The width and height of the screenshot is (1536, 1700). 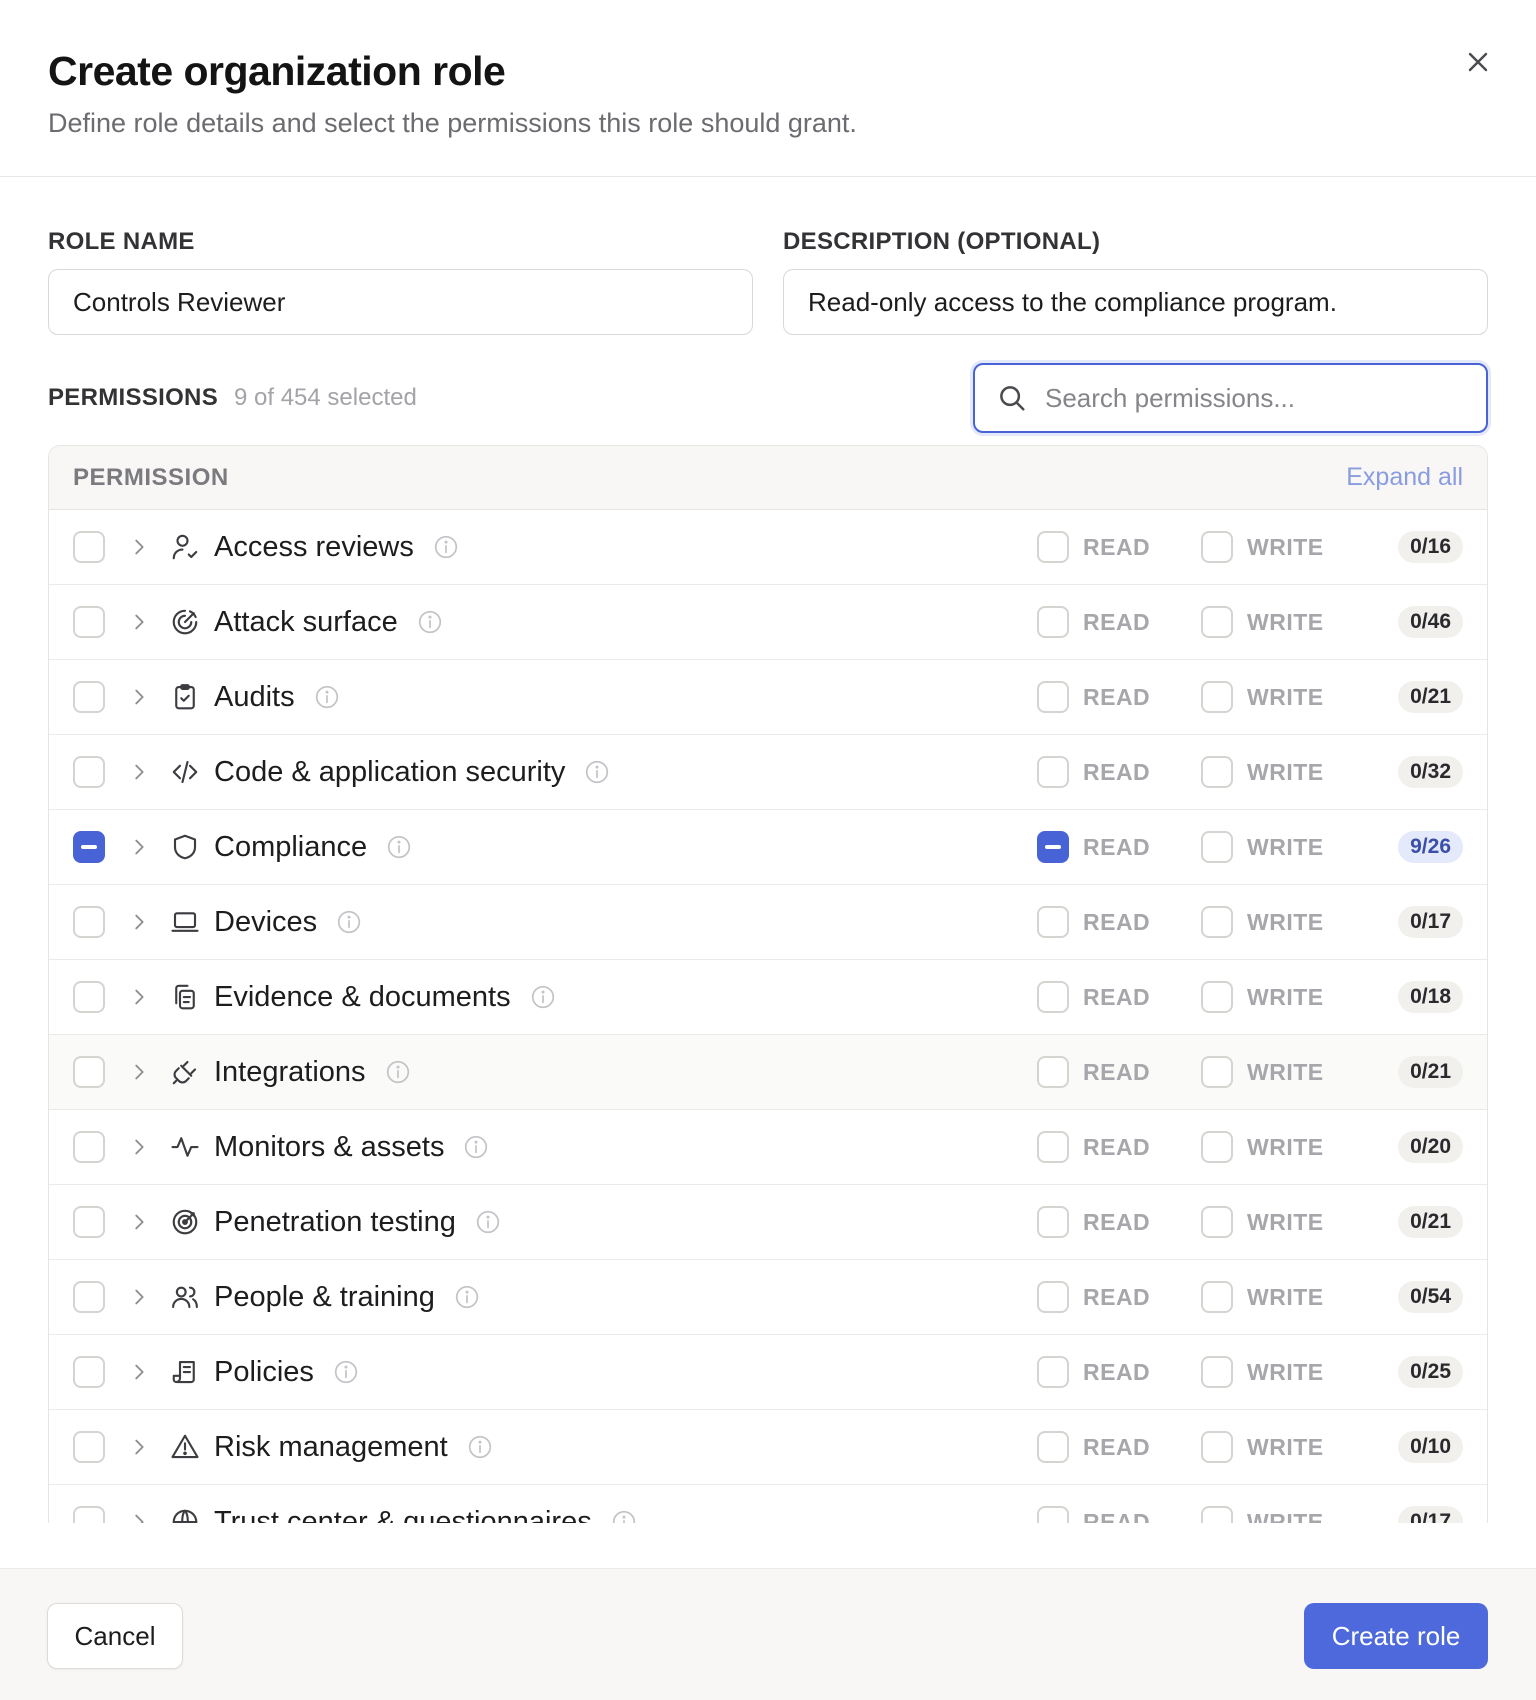 What do you see at coordinates (768, 847) in the screenshot?
I see `permission-row: Compliance READ WRITE 9/26` at bounding box center [768, 847].